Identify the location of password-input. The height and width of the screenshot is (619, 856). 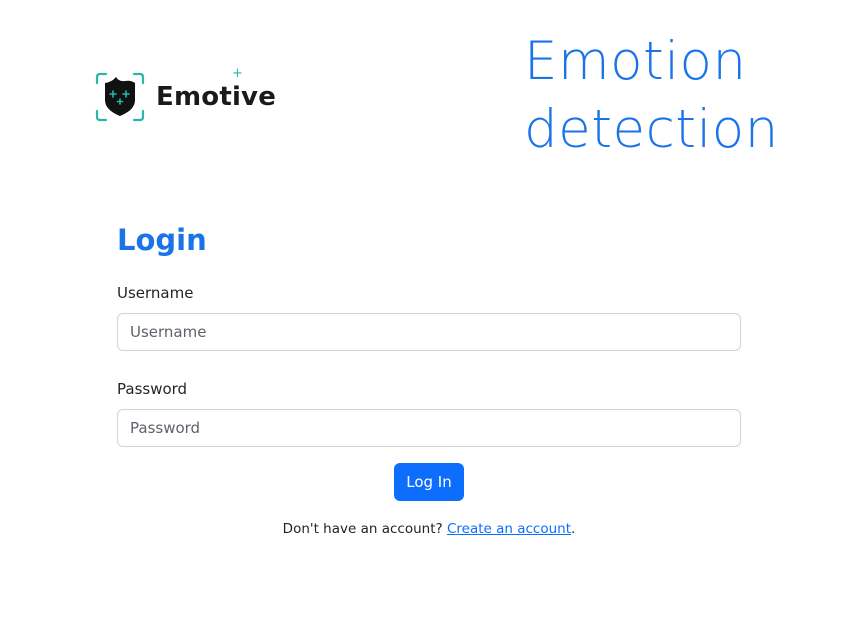
(429, 428).